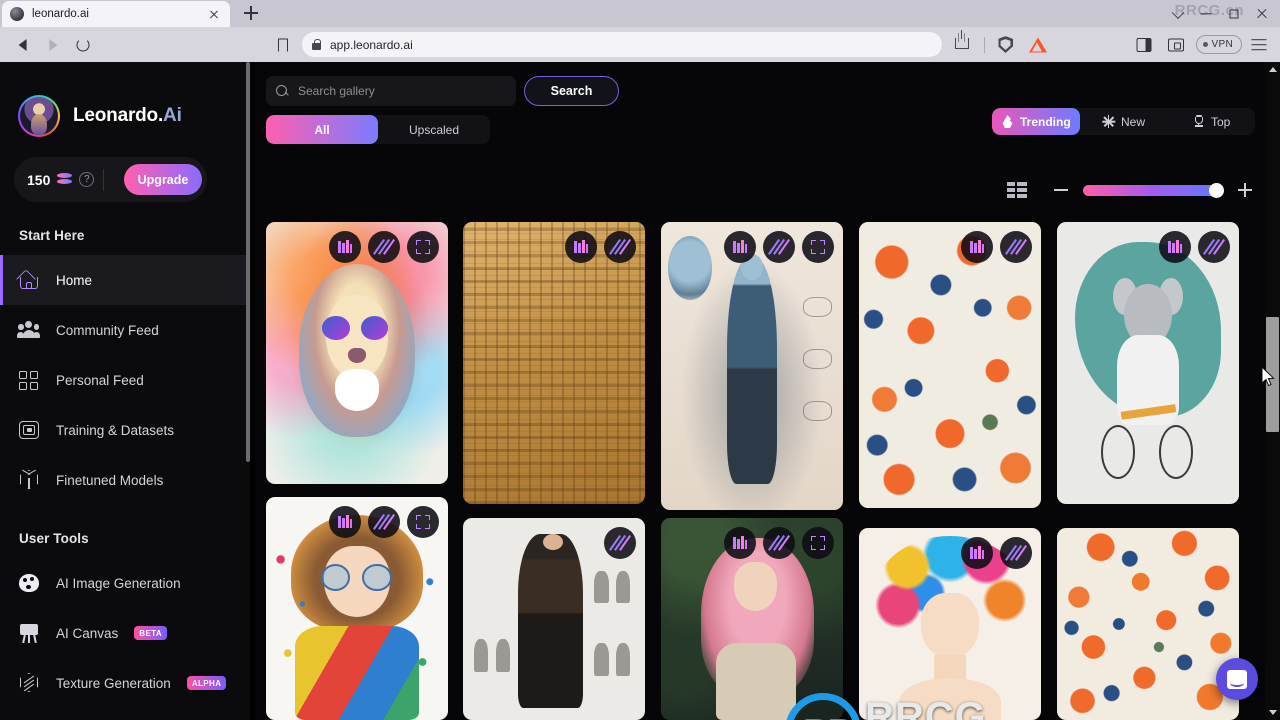 Image resolution: width=1280 pixels, height=720 pixels. Describe the element at coordinates (125, 99) in the screenshot. I see `brand: Leonardo.Ai` at that location.